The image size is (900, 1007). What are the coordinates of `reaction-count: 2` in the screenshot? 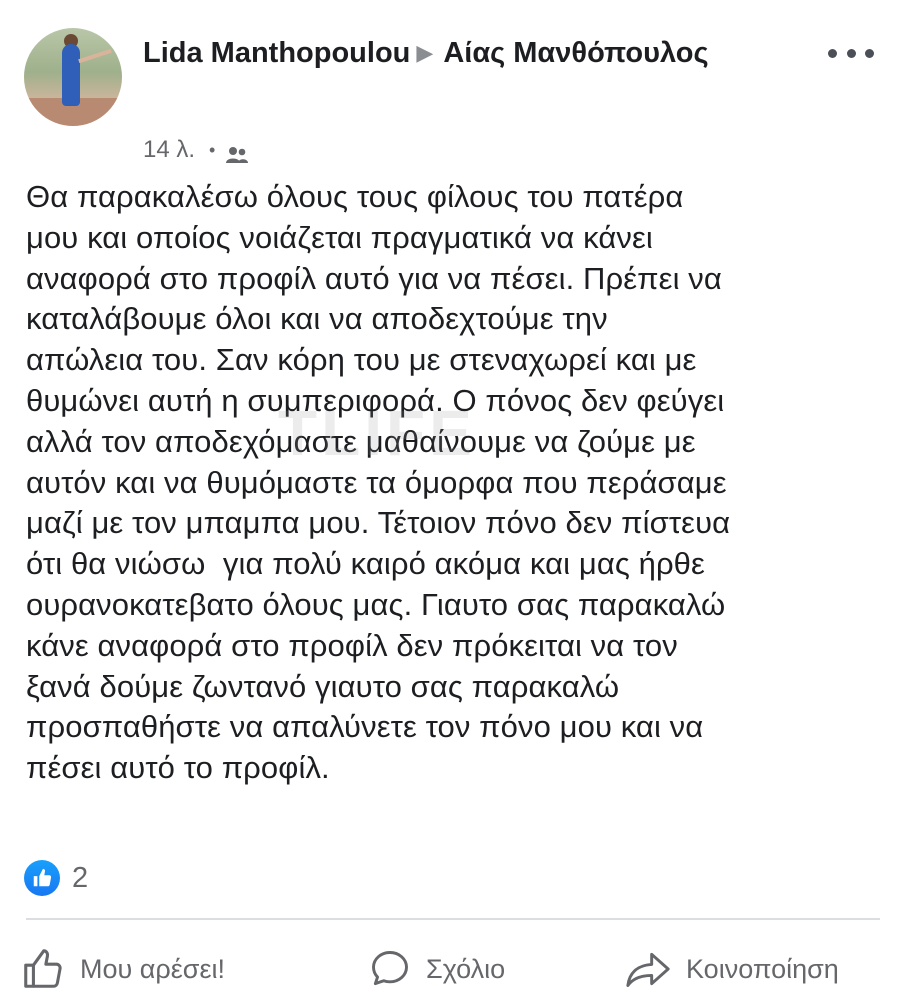 It's located at (80, 878).